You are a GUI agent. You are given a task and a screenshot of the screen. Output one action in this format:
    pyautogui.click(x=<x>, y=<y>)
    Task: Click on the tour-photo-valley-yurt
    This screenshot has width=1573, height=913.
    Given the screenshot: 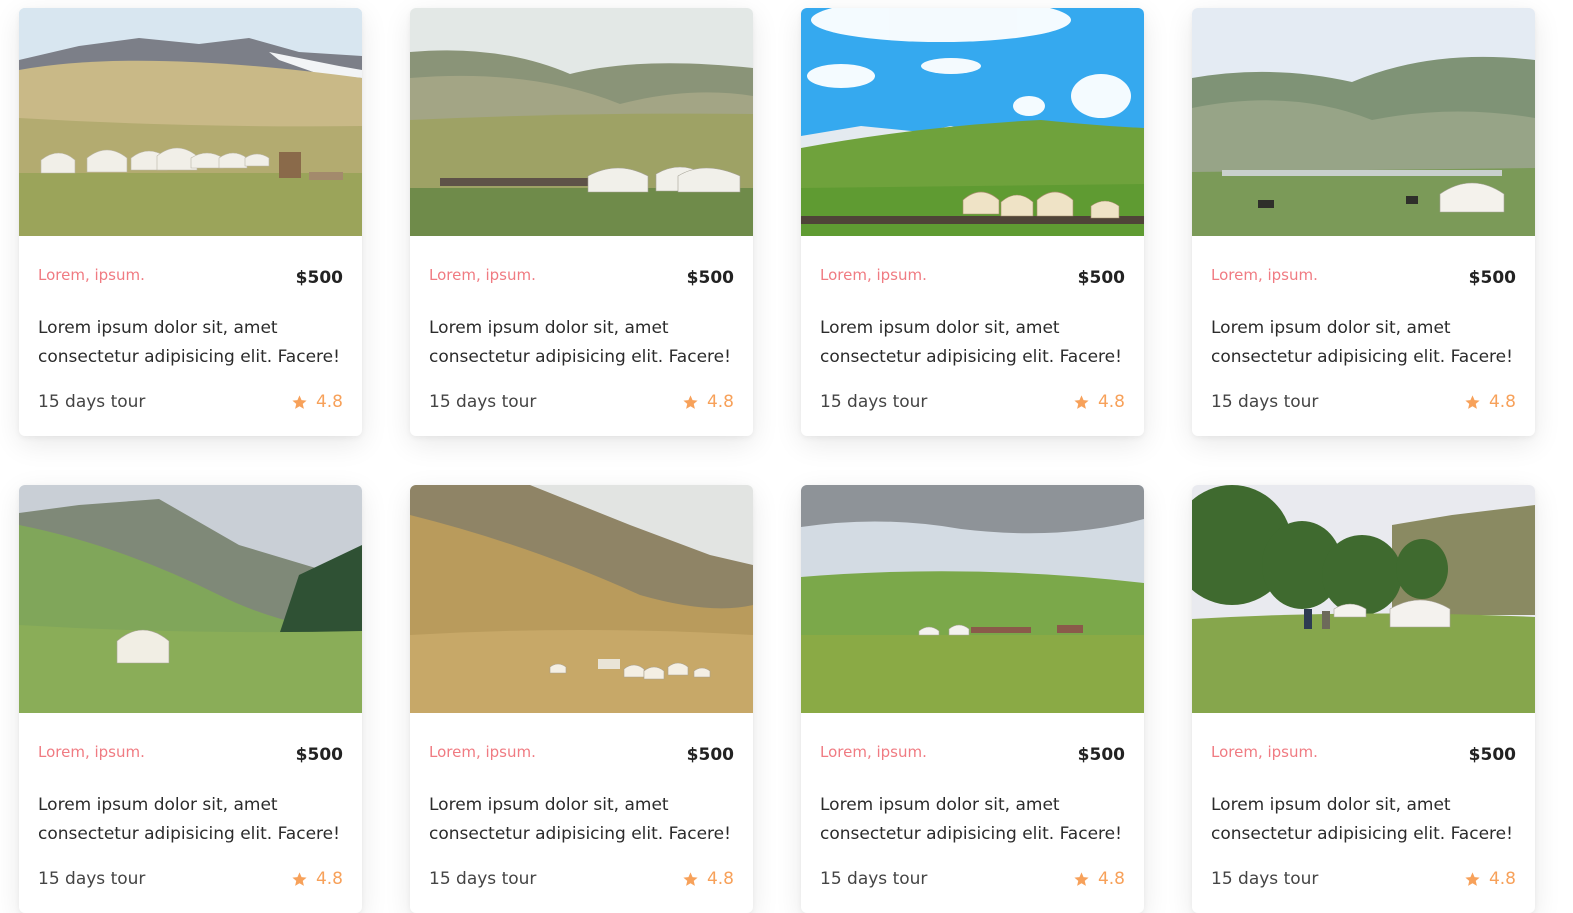 What is the action you would take?
    pyautogui.click(x=1363, y=122)
    